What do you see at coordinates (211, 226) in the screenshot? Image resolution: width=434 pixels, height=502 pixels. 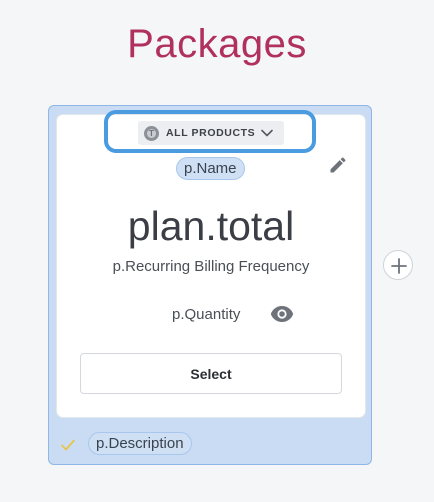 I see `plan-total-price: plan.total` at bounding box center [211, 226].